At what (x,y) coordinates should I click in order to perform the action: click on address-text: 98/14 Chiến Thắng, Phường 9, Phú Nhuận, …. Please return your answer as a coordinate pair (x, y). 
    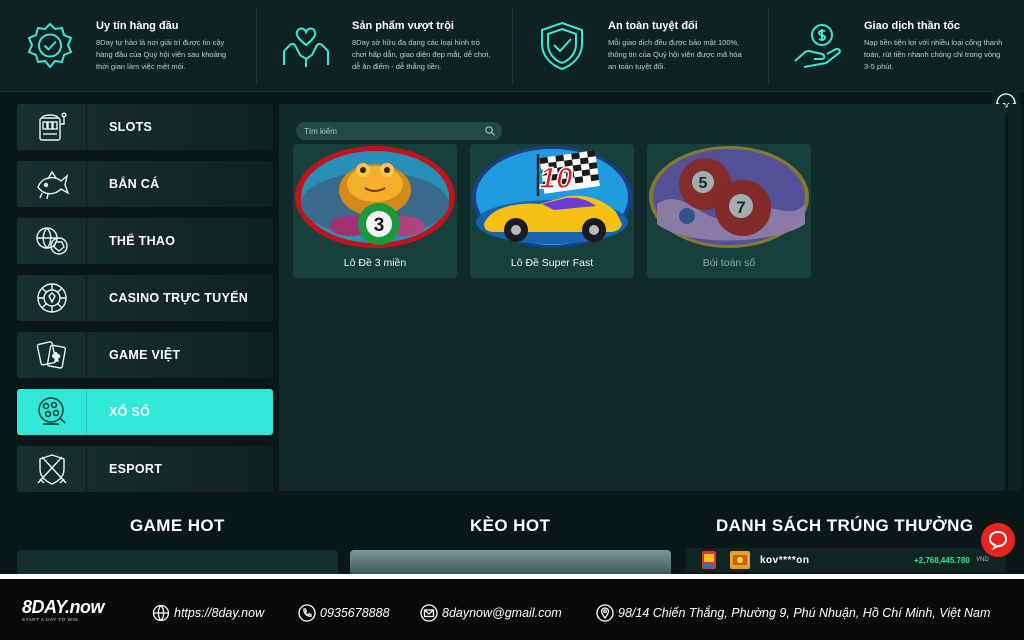
    Looking at the image, I should click on (804, 613).